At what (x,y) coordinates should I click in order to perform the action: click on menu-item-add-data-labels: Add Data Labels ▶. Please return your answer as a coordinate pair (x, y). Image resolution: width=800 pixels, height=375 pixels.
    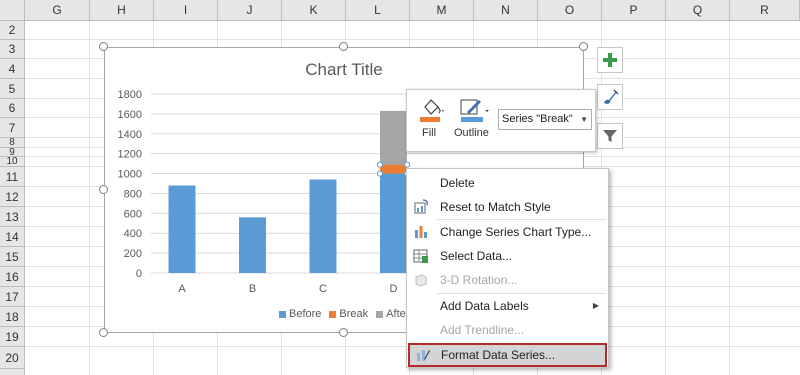
    Looking at the image, I should click on (507, 306).